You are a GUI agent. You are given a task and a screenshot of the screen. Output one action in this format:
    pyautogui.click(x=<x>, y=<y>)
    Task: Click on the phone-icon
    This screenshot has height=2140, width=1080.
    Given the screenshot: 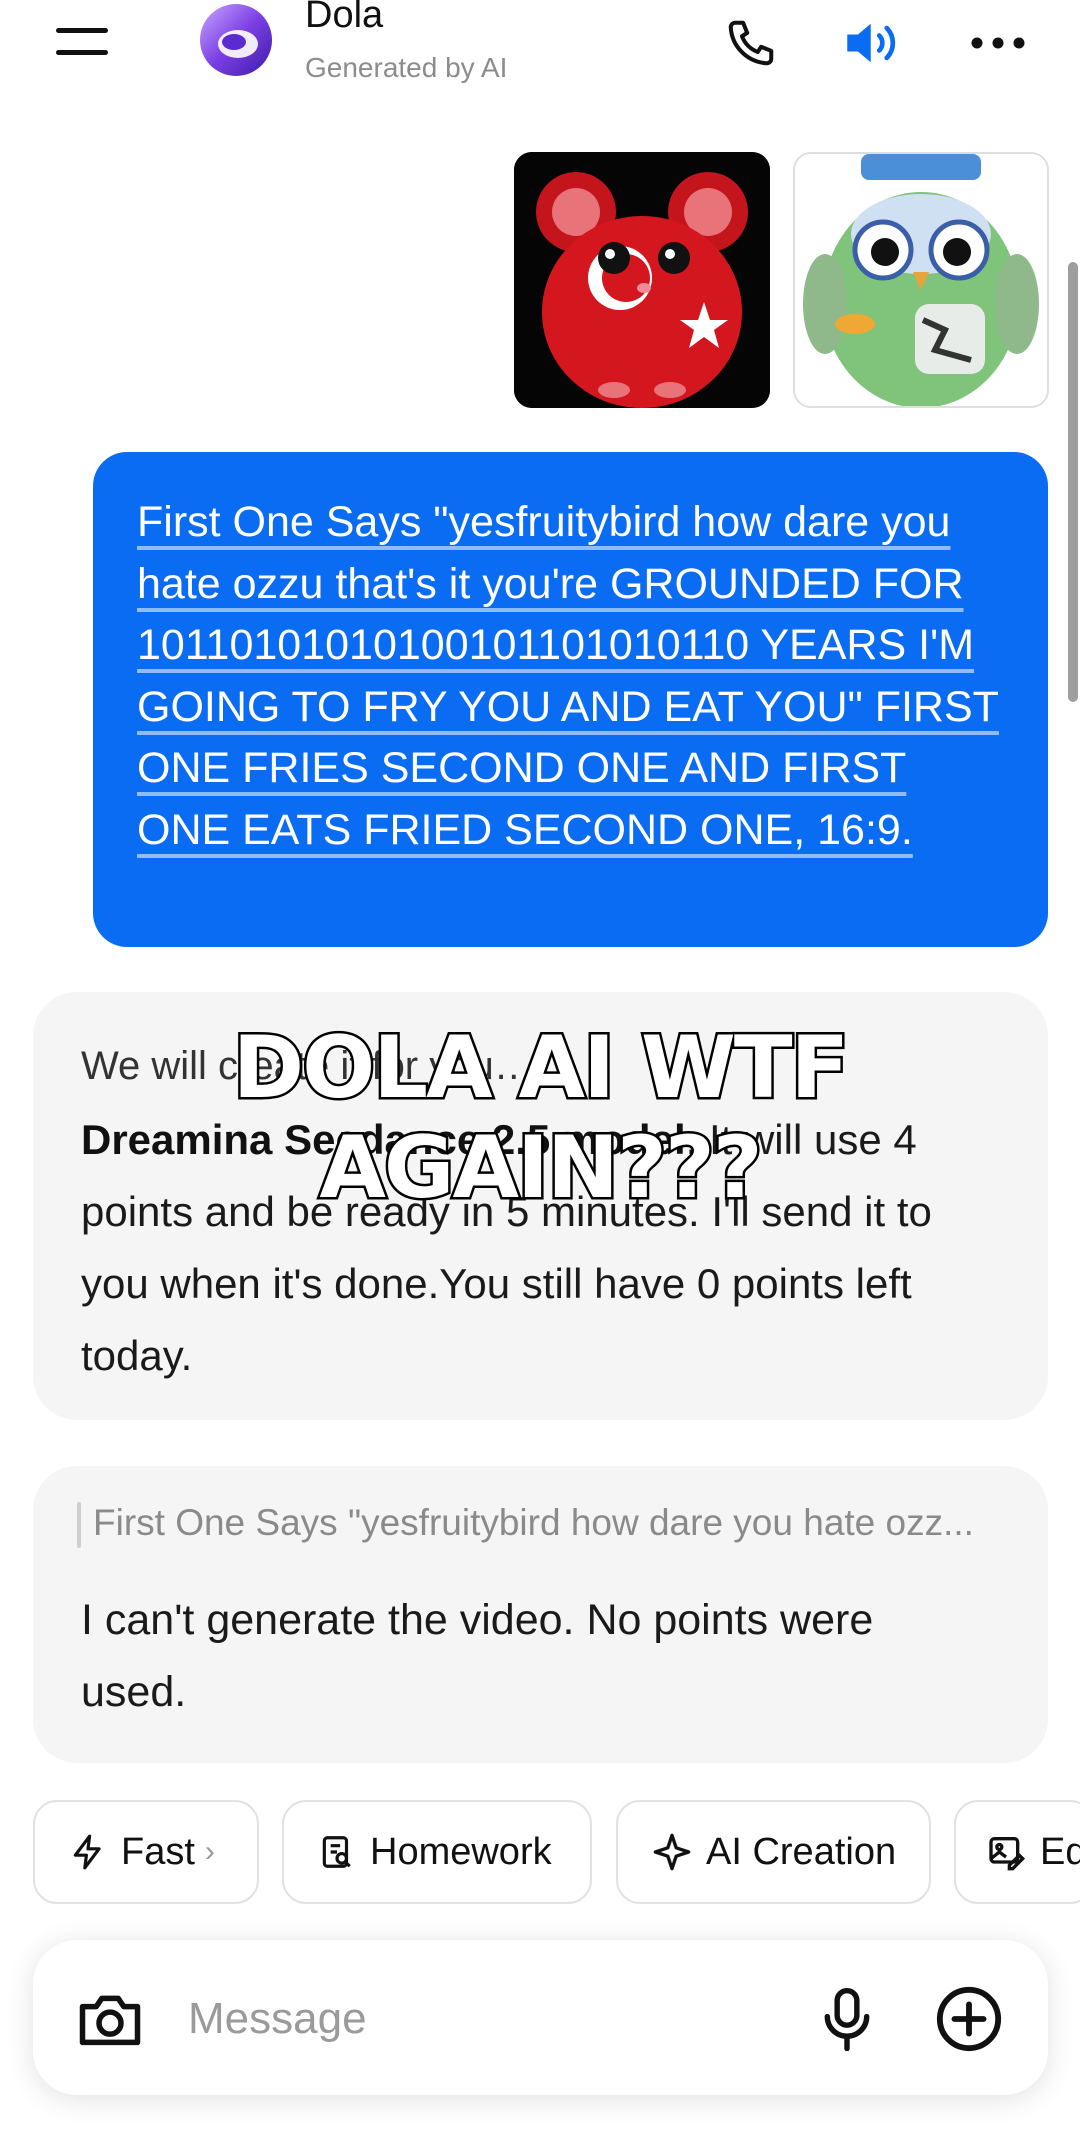 What is the action you would take?
    pyautogui.click(x=751, y=43)
    